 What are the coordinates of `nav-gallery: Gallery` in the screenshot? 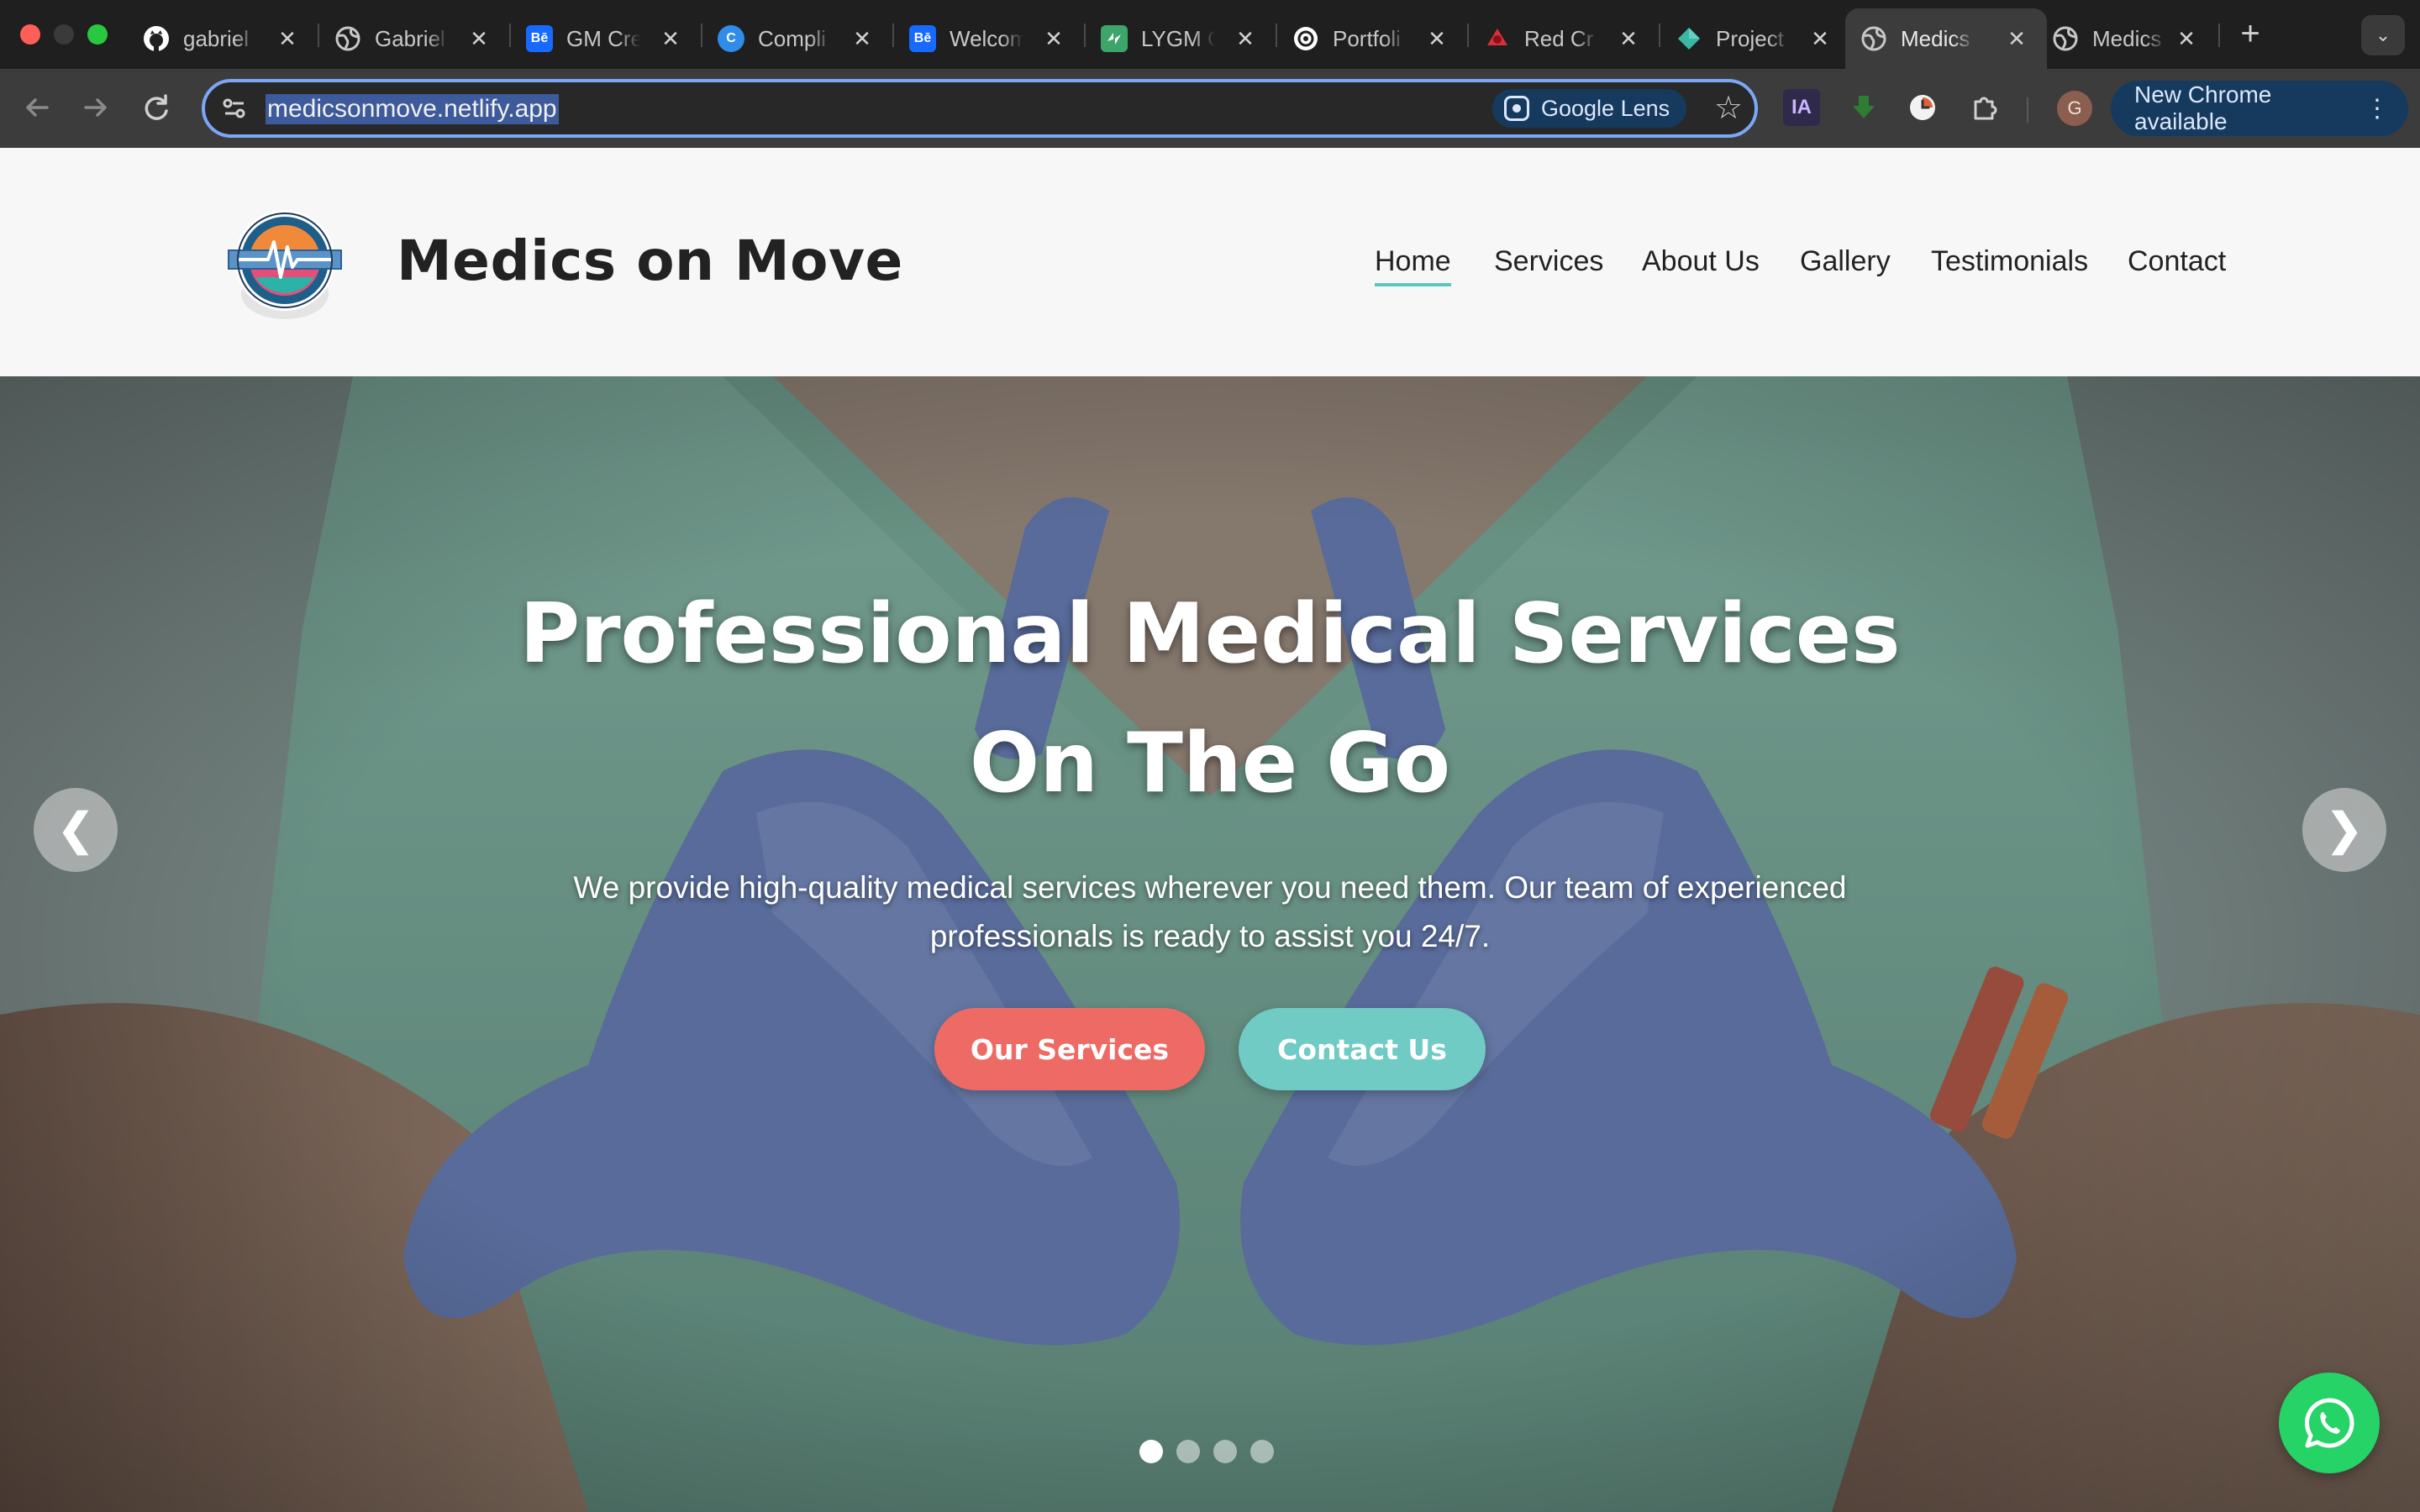 It's located at (1846, 261).